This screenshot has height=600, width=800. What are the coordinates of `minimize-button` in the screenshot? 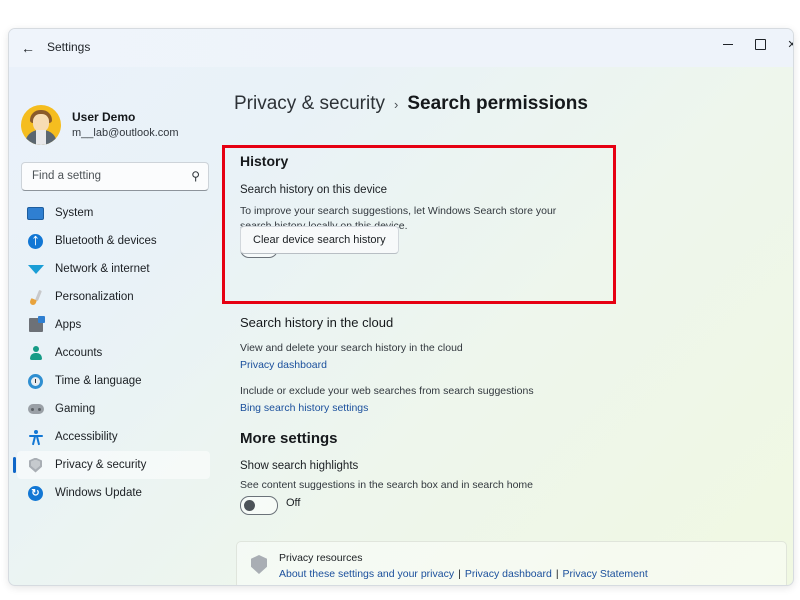 It's located at (728, 44).